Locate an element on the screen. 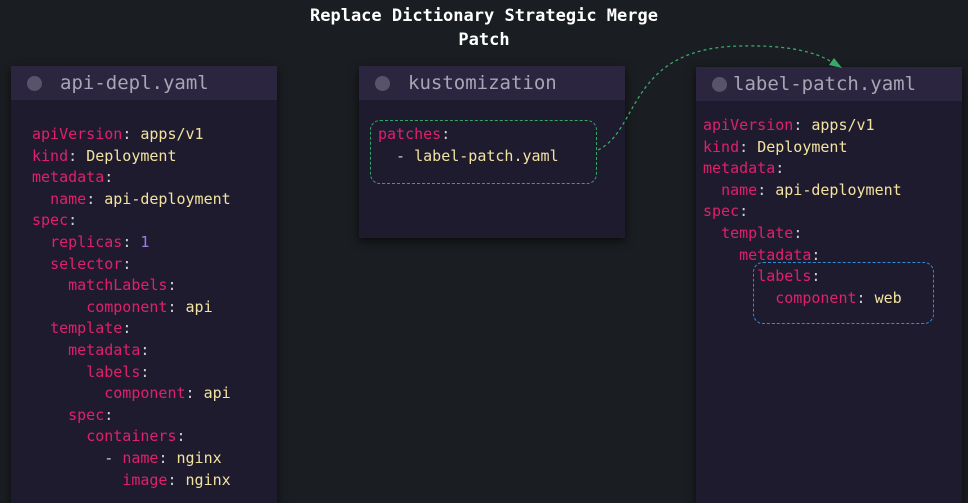 Image resolution: width=968 pixels, height=503 pixels. arrow-line is located at coordinates (715, 98).